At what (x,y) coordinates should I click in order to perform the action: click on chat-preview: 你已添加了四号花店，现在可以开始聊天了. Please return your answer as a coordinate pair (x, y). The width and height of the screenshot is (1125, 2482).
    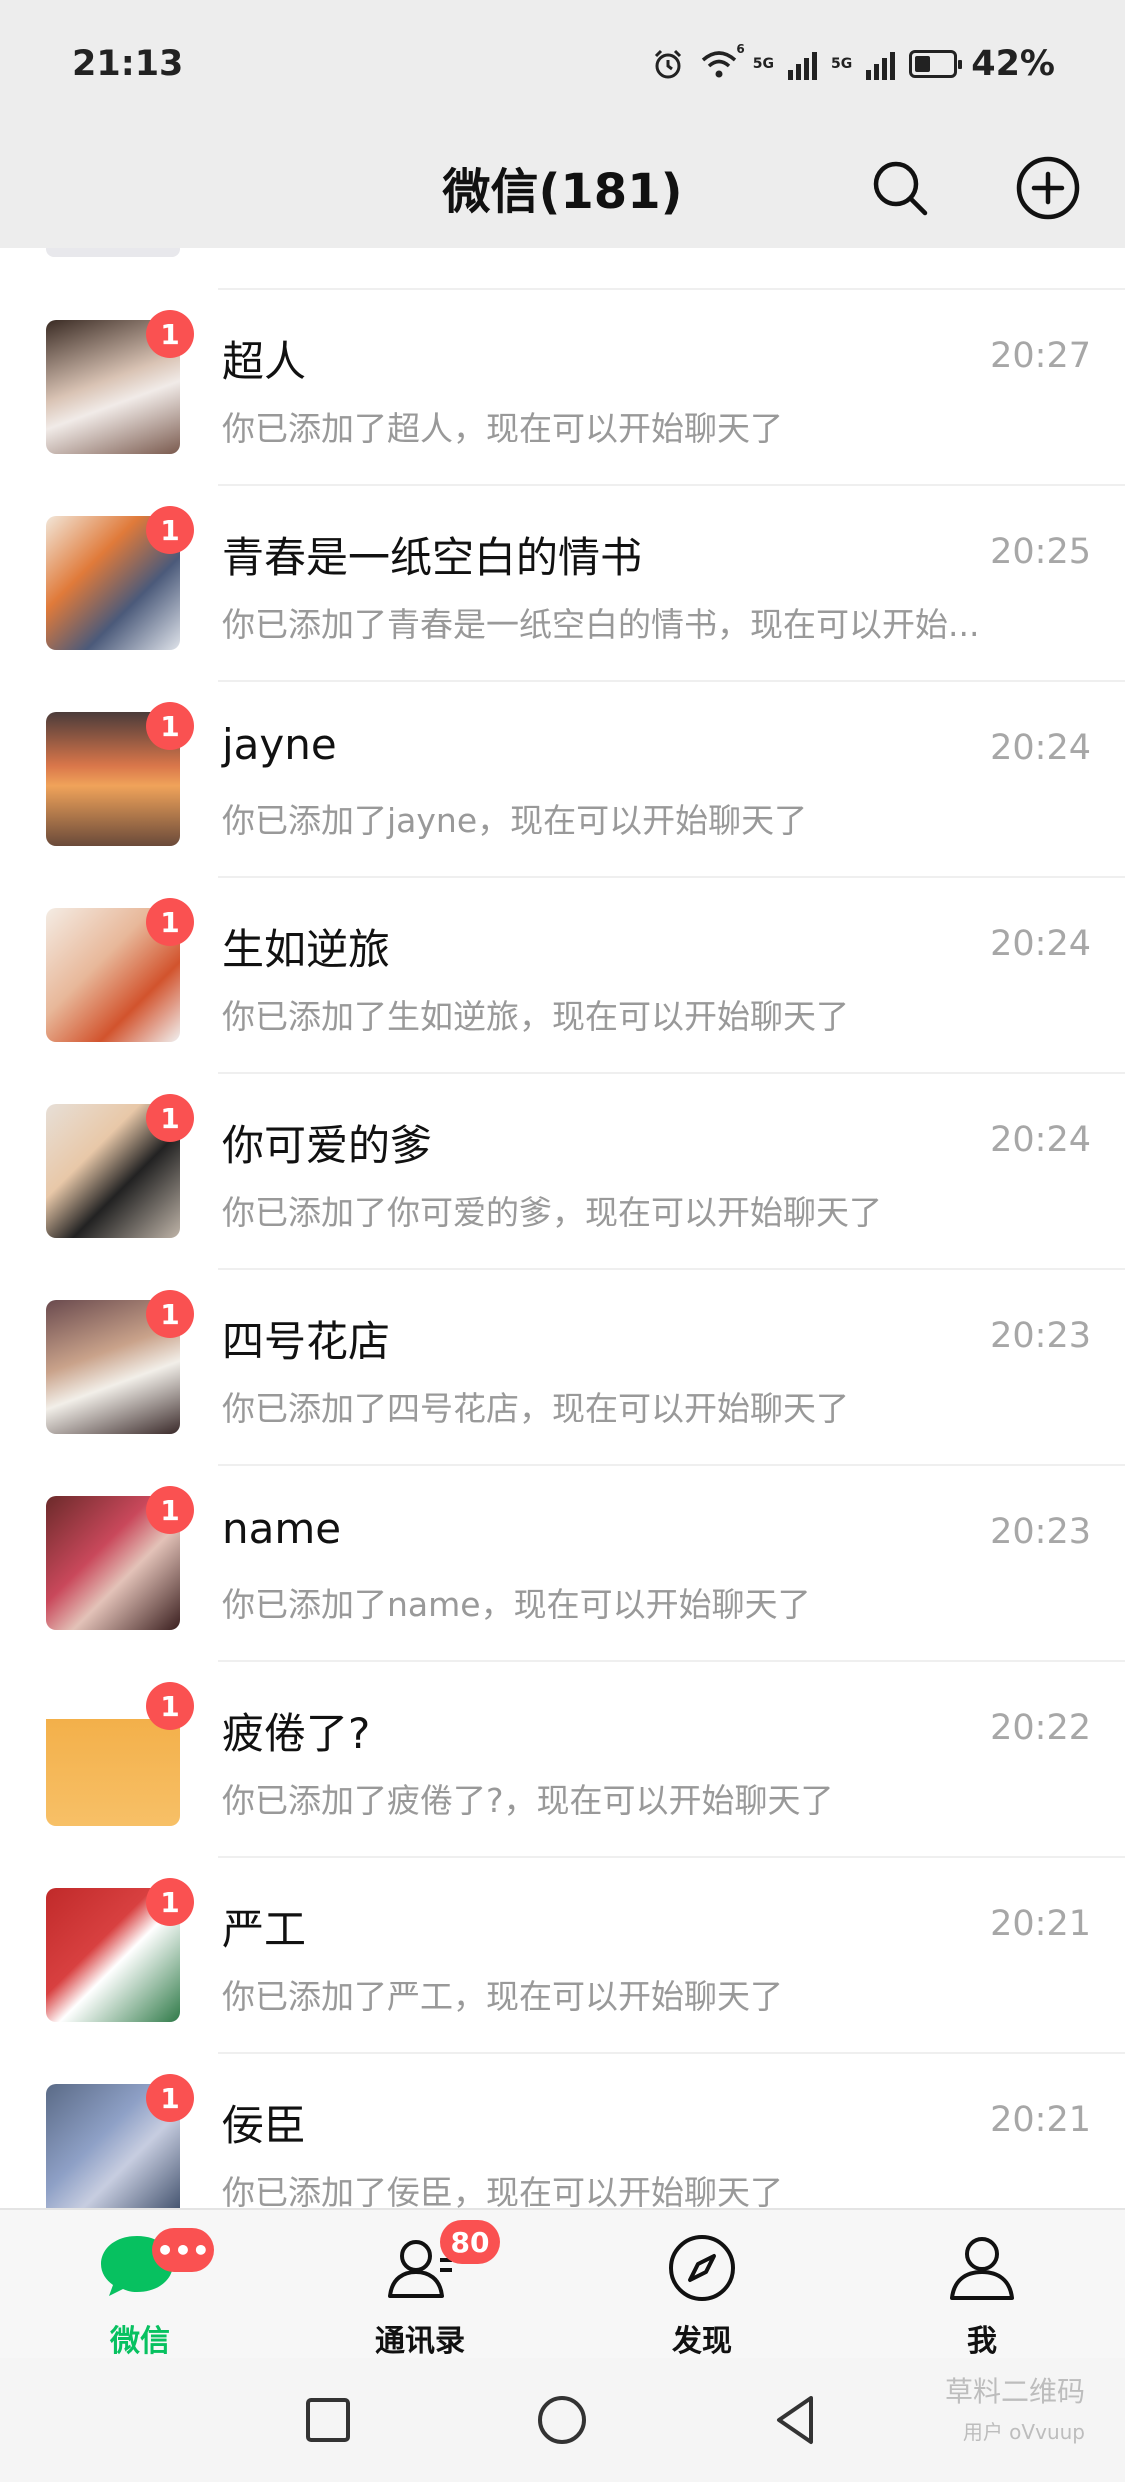
    Looking at the image, I should click on (535, 1408).